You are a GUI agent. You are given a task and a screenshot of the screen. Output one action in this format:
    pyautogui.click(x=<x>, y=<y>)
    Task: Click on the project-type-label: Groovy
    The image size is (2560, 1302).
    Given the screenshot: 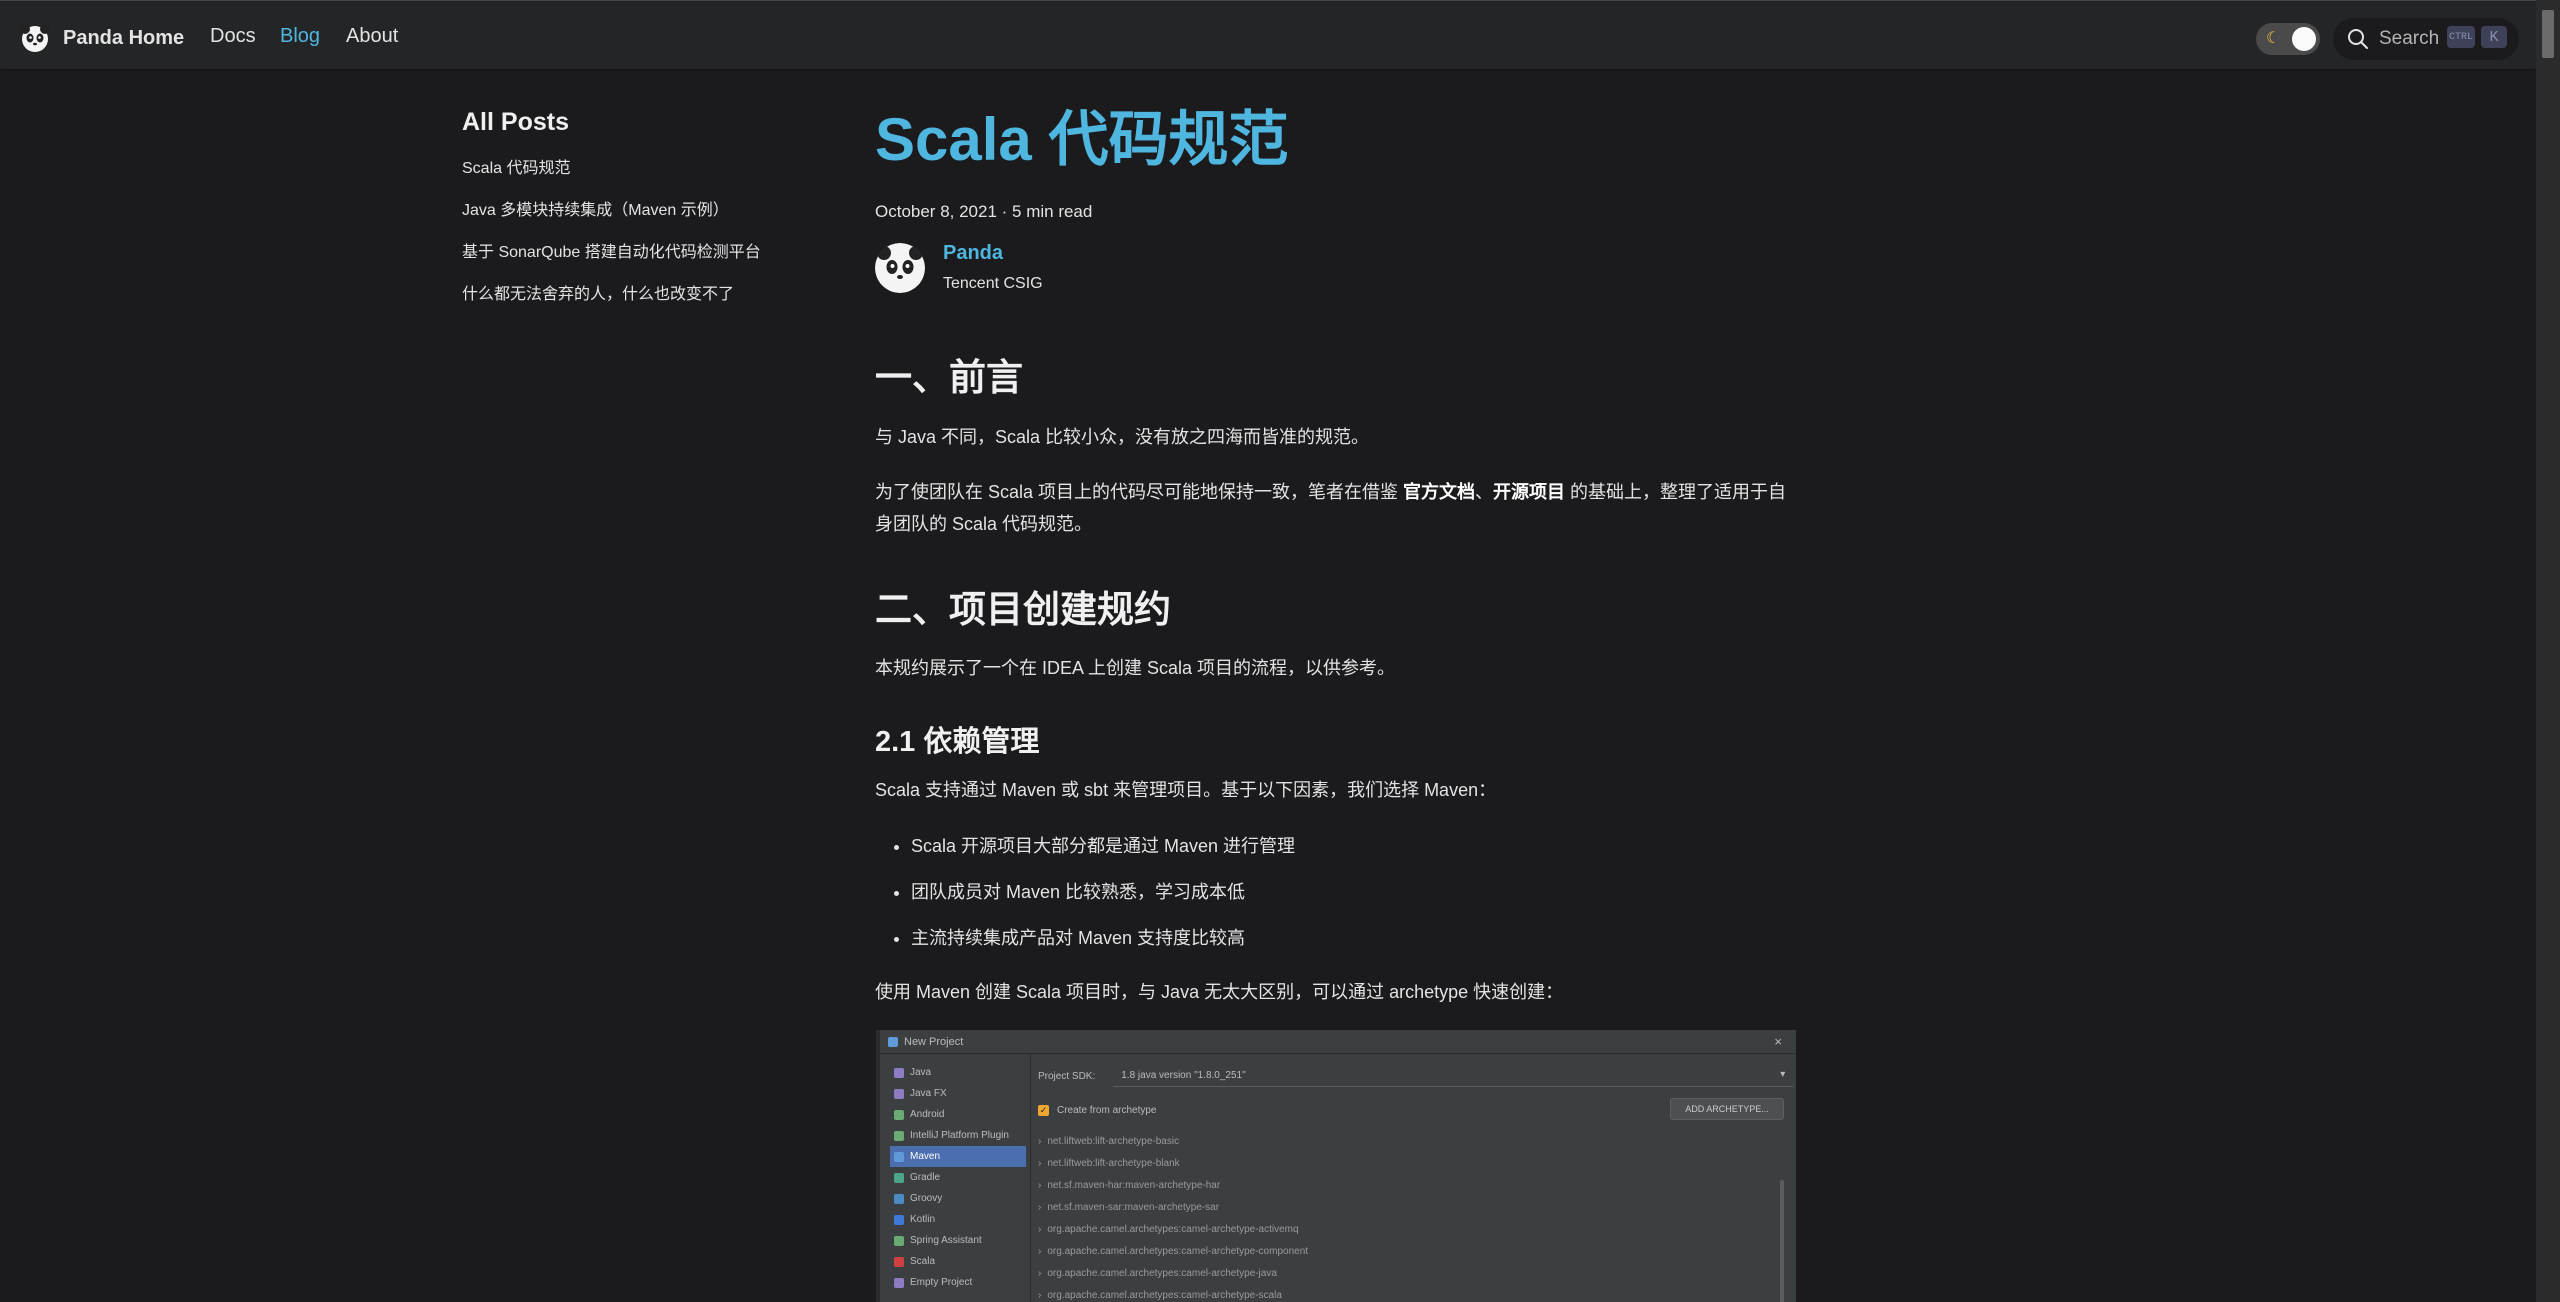 What is the action you would take?
    pyautogui.click(x=926, y=1198)
    